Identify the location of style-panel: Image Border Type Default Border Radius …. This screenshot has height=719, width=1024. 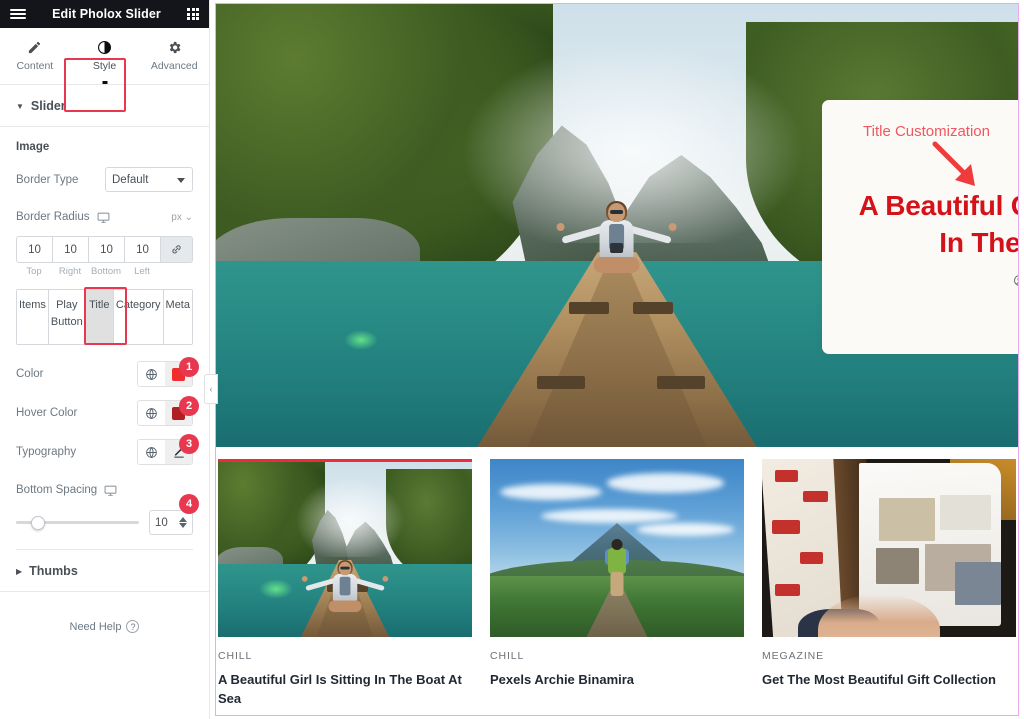
(104, 338).